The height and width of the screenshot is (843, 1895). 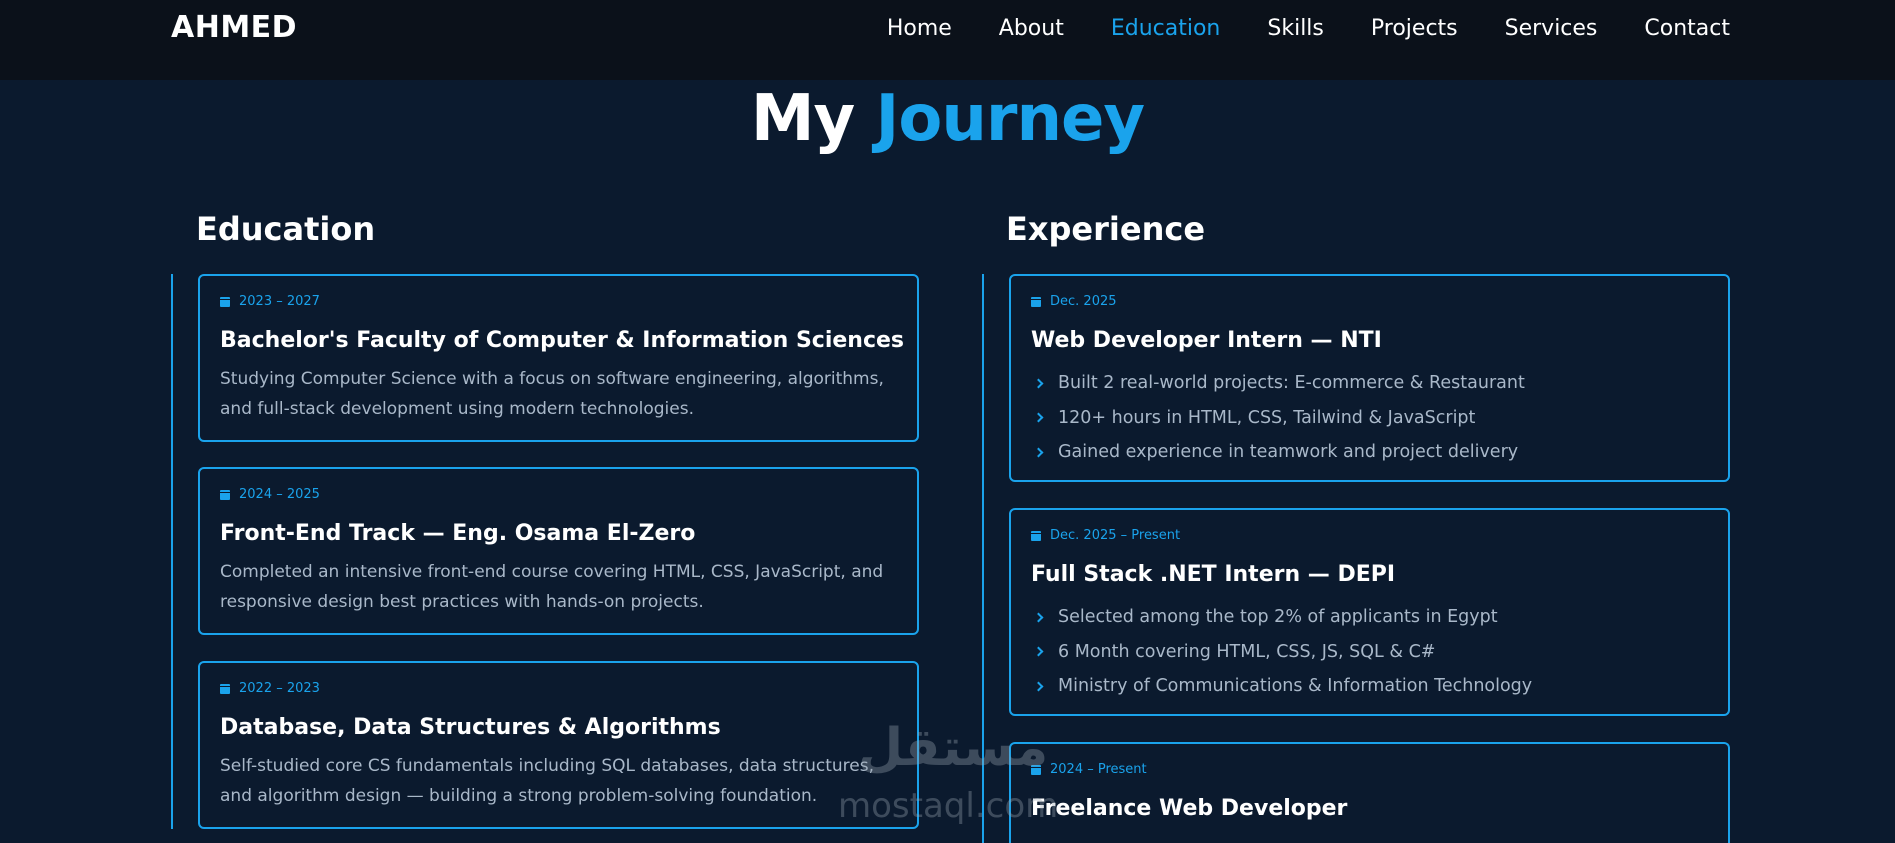 What do you see at coordinates (1115, 535) in the screenshot?
I see `card-date-text: Dec. 2025 – Present` at bounding box center [1115, 535].